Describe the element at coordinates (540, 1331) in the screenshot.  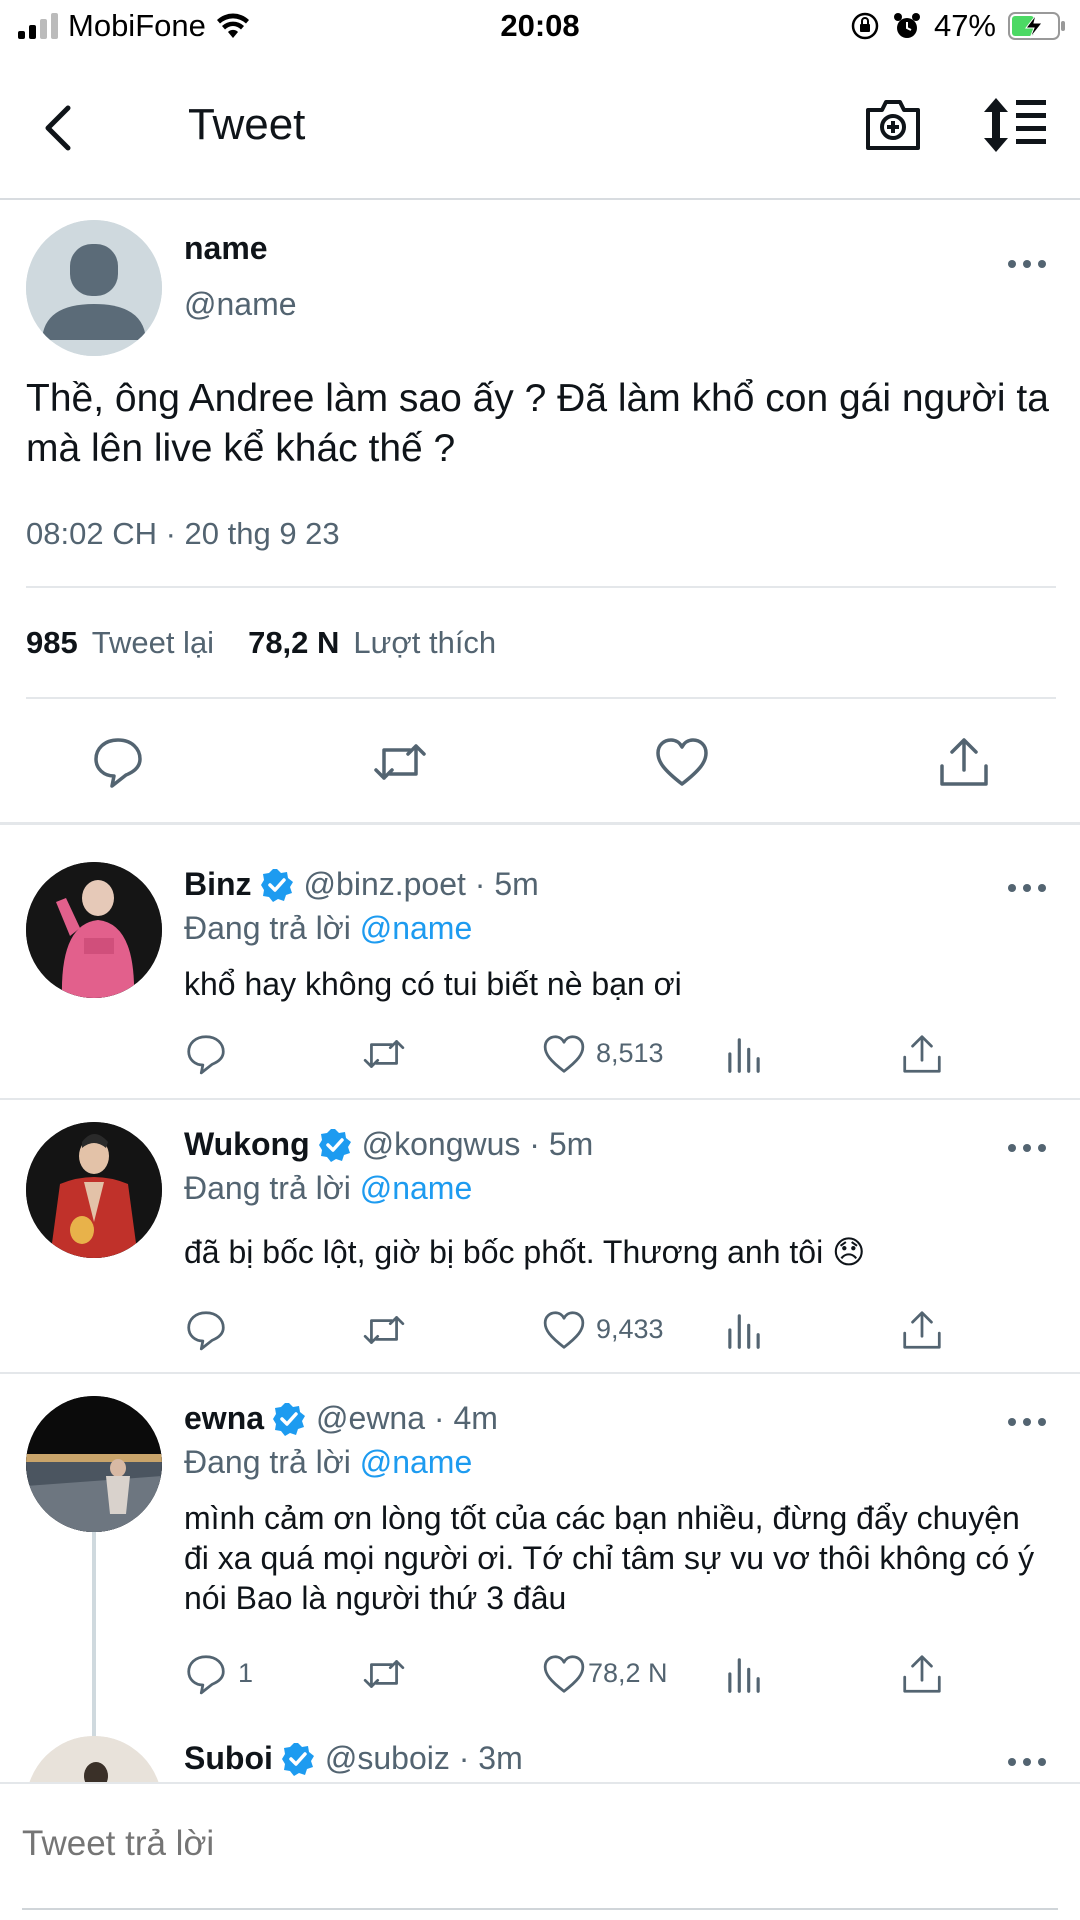
I see `reply-actions: 9,433` at that location.